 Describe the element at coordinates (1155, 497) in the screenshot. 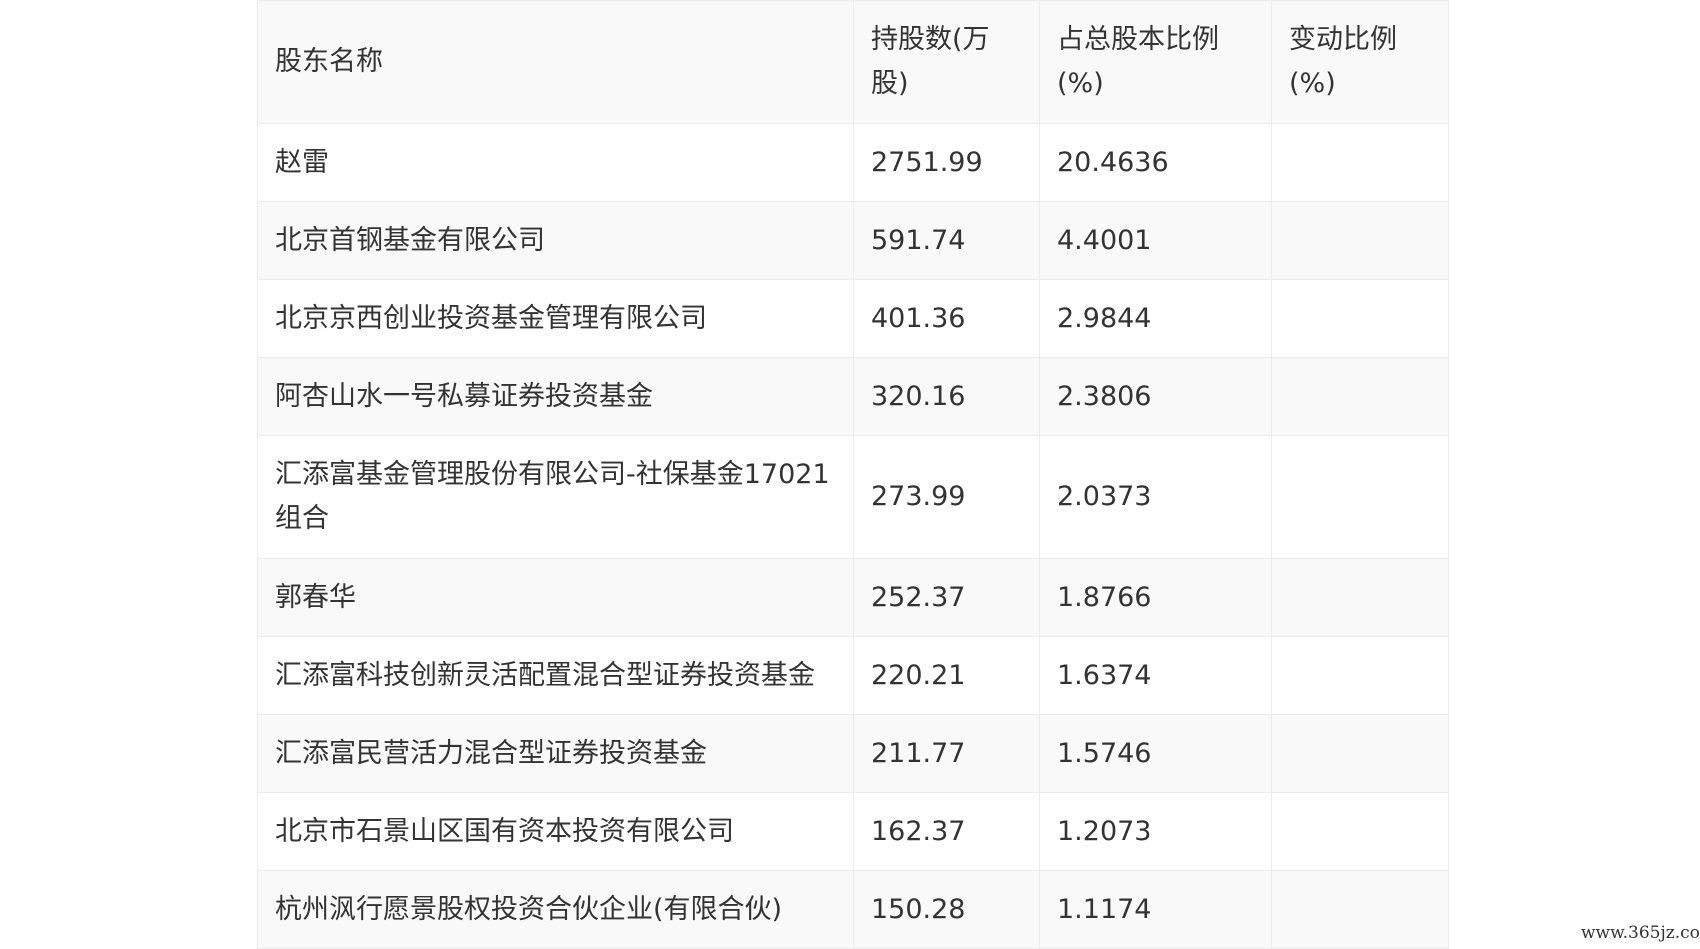

I see `cell-ratio: 2.0373` at that location.